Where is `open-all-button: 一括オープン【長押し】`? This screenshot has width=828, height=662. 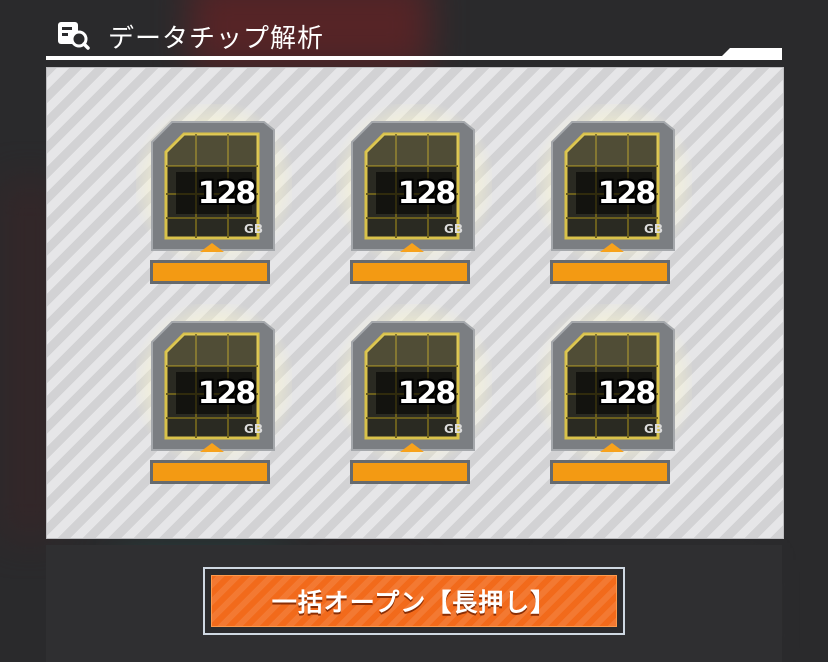
open-all-button: 一括オープン【長押し】 is located at coordinates (414, 601).